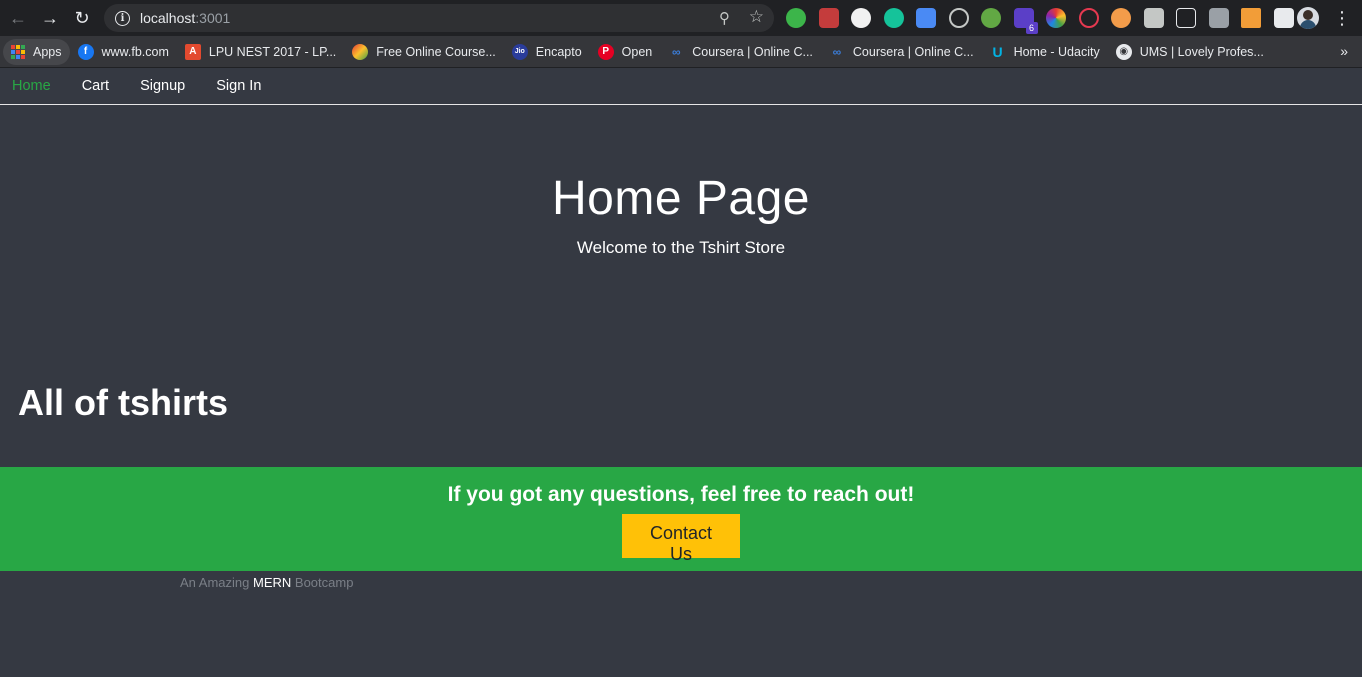 Image resolution: width=1362 pixels, height=677 pixels. Describe the element at coordinates (893, 18) in the screenshot. I see `grammarly-icon` at that location.